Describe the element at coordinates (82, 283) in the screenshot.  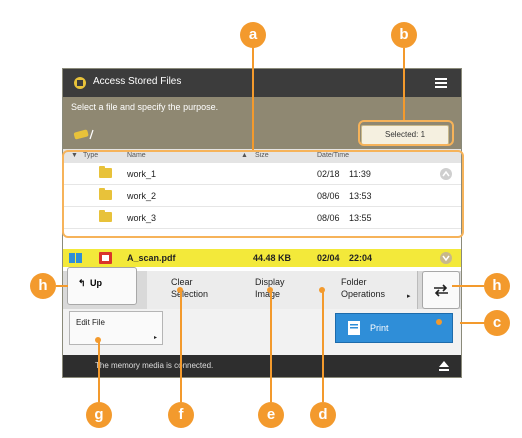
I see `up-arrow-icon: ↰` at that location.